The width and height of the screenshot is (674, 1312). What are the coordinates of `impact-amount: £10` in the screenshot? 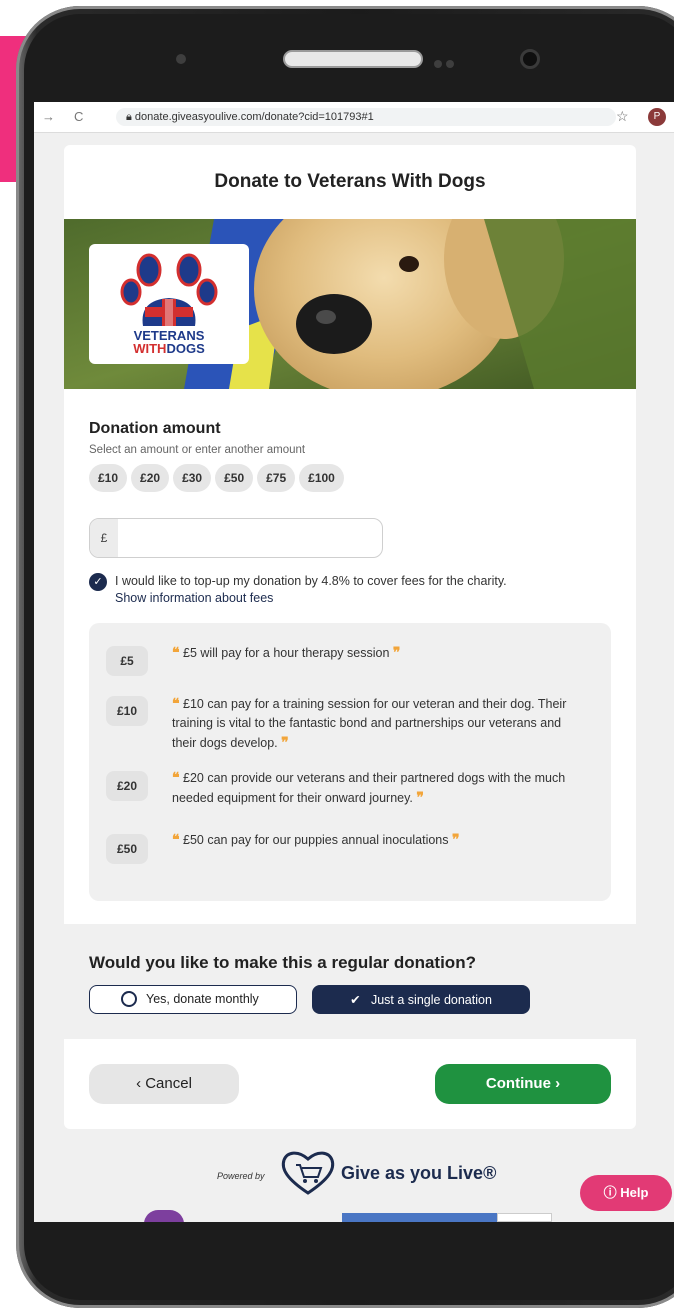 It's located at (127, 711).